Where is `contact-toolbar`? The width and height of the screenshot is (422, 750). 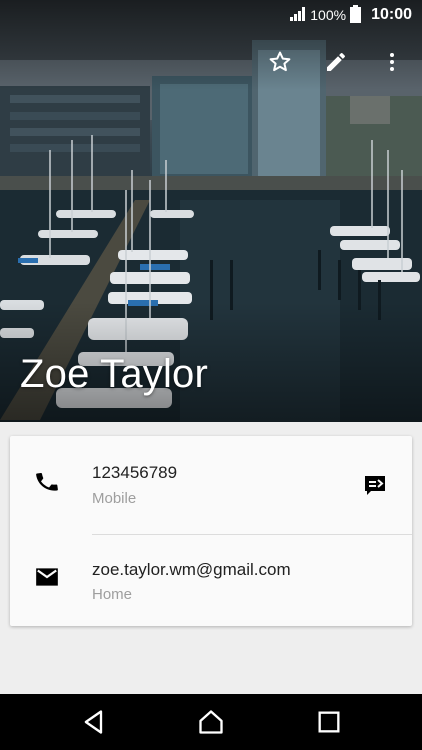 contact-toolbar is located at coordinates (336, 62).